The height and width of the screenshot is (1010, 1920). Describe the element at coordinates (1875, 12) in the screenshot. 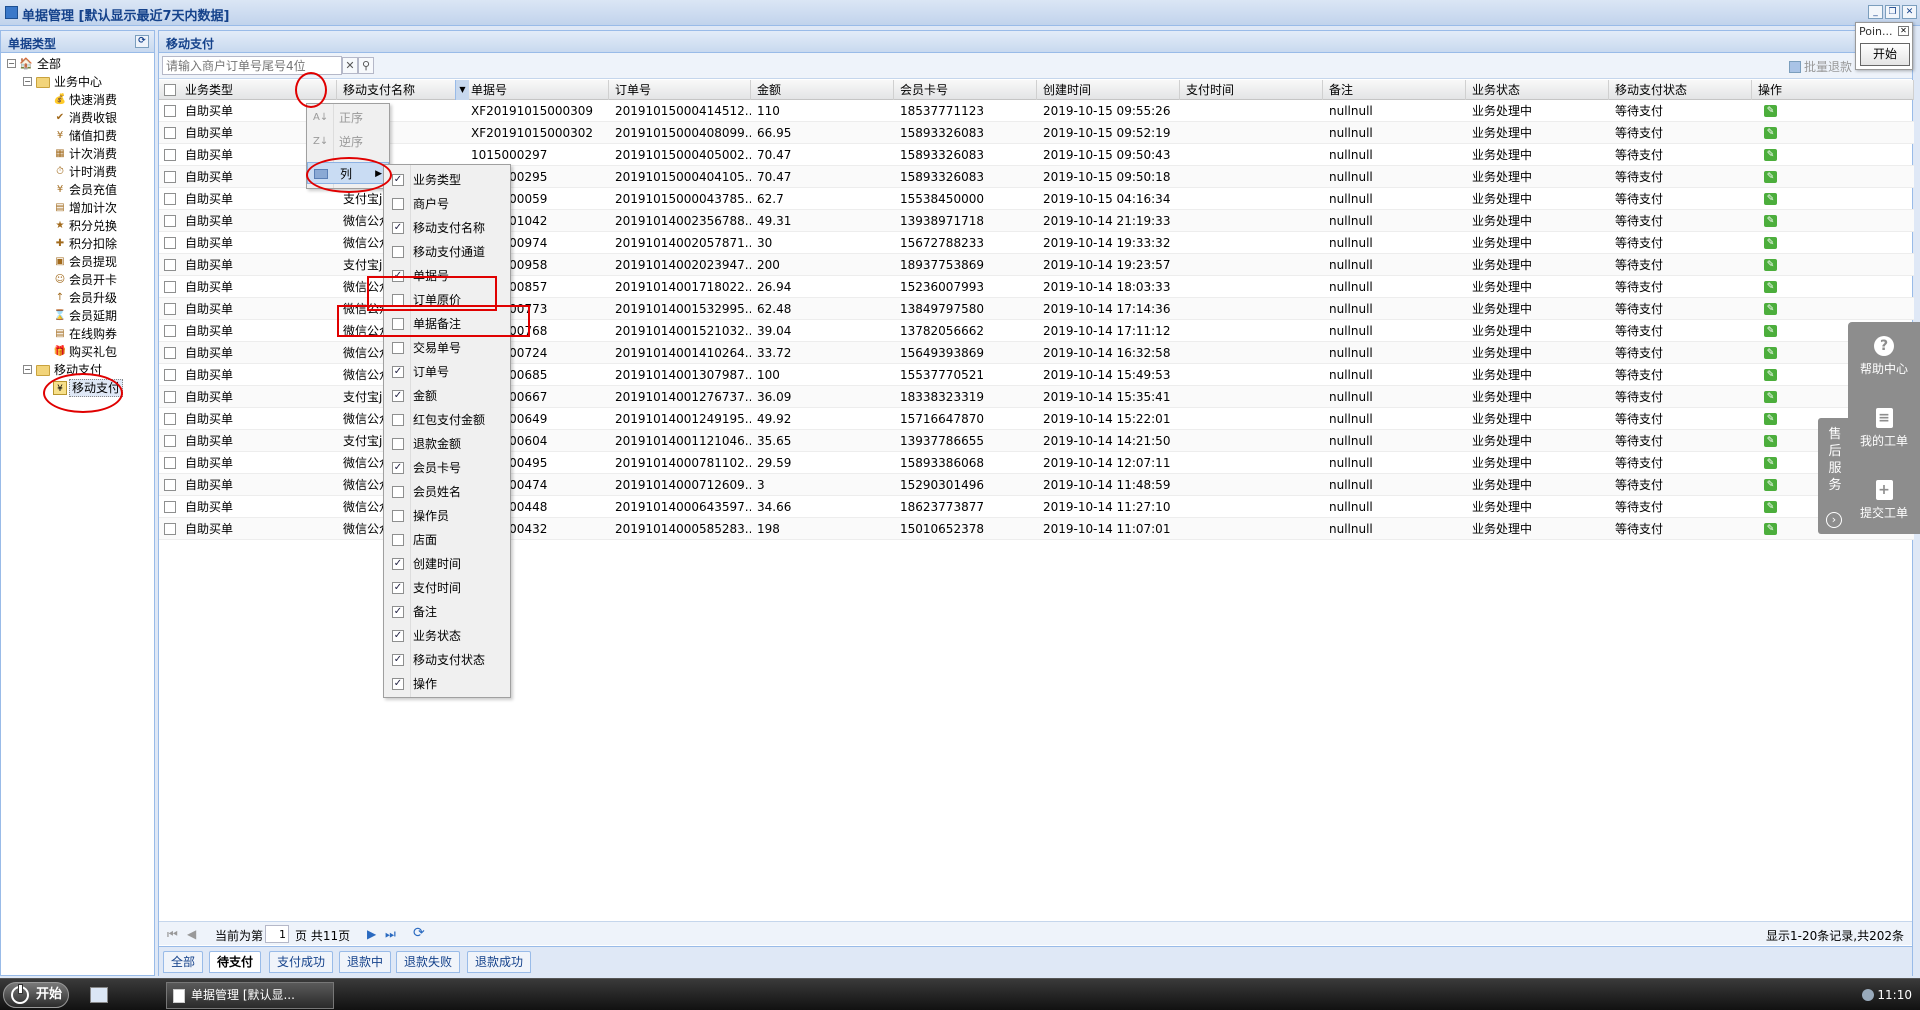

I see `minimize-button: _` at that location.